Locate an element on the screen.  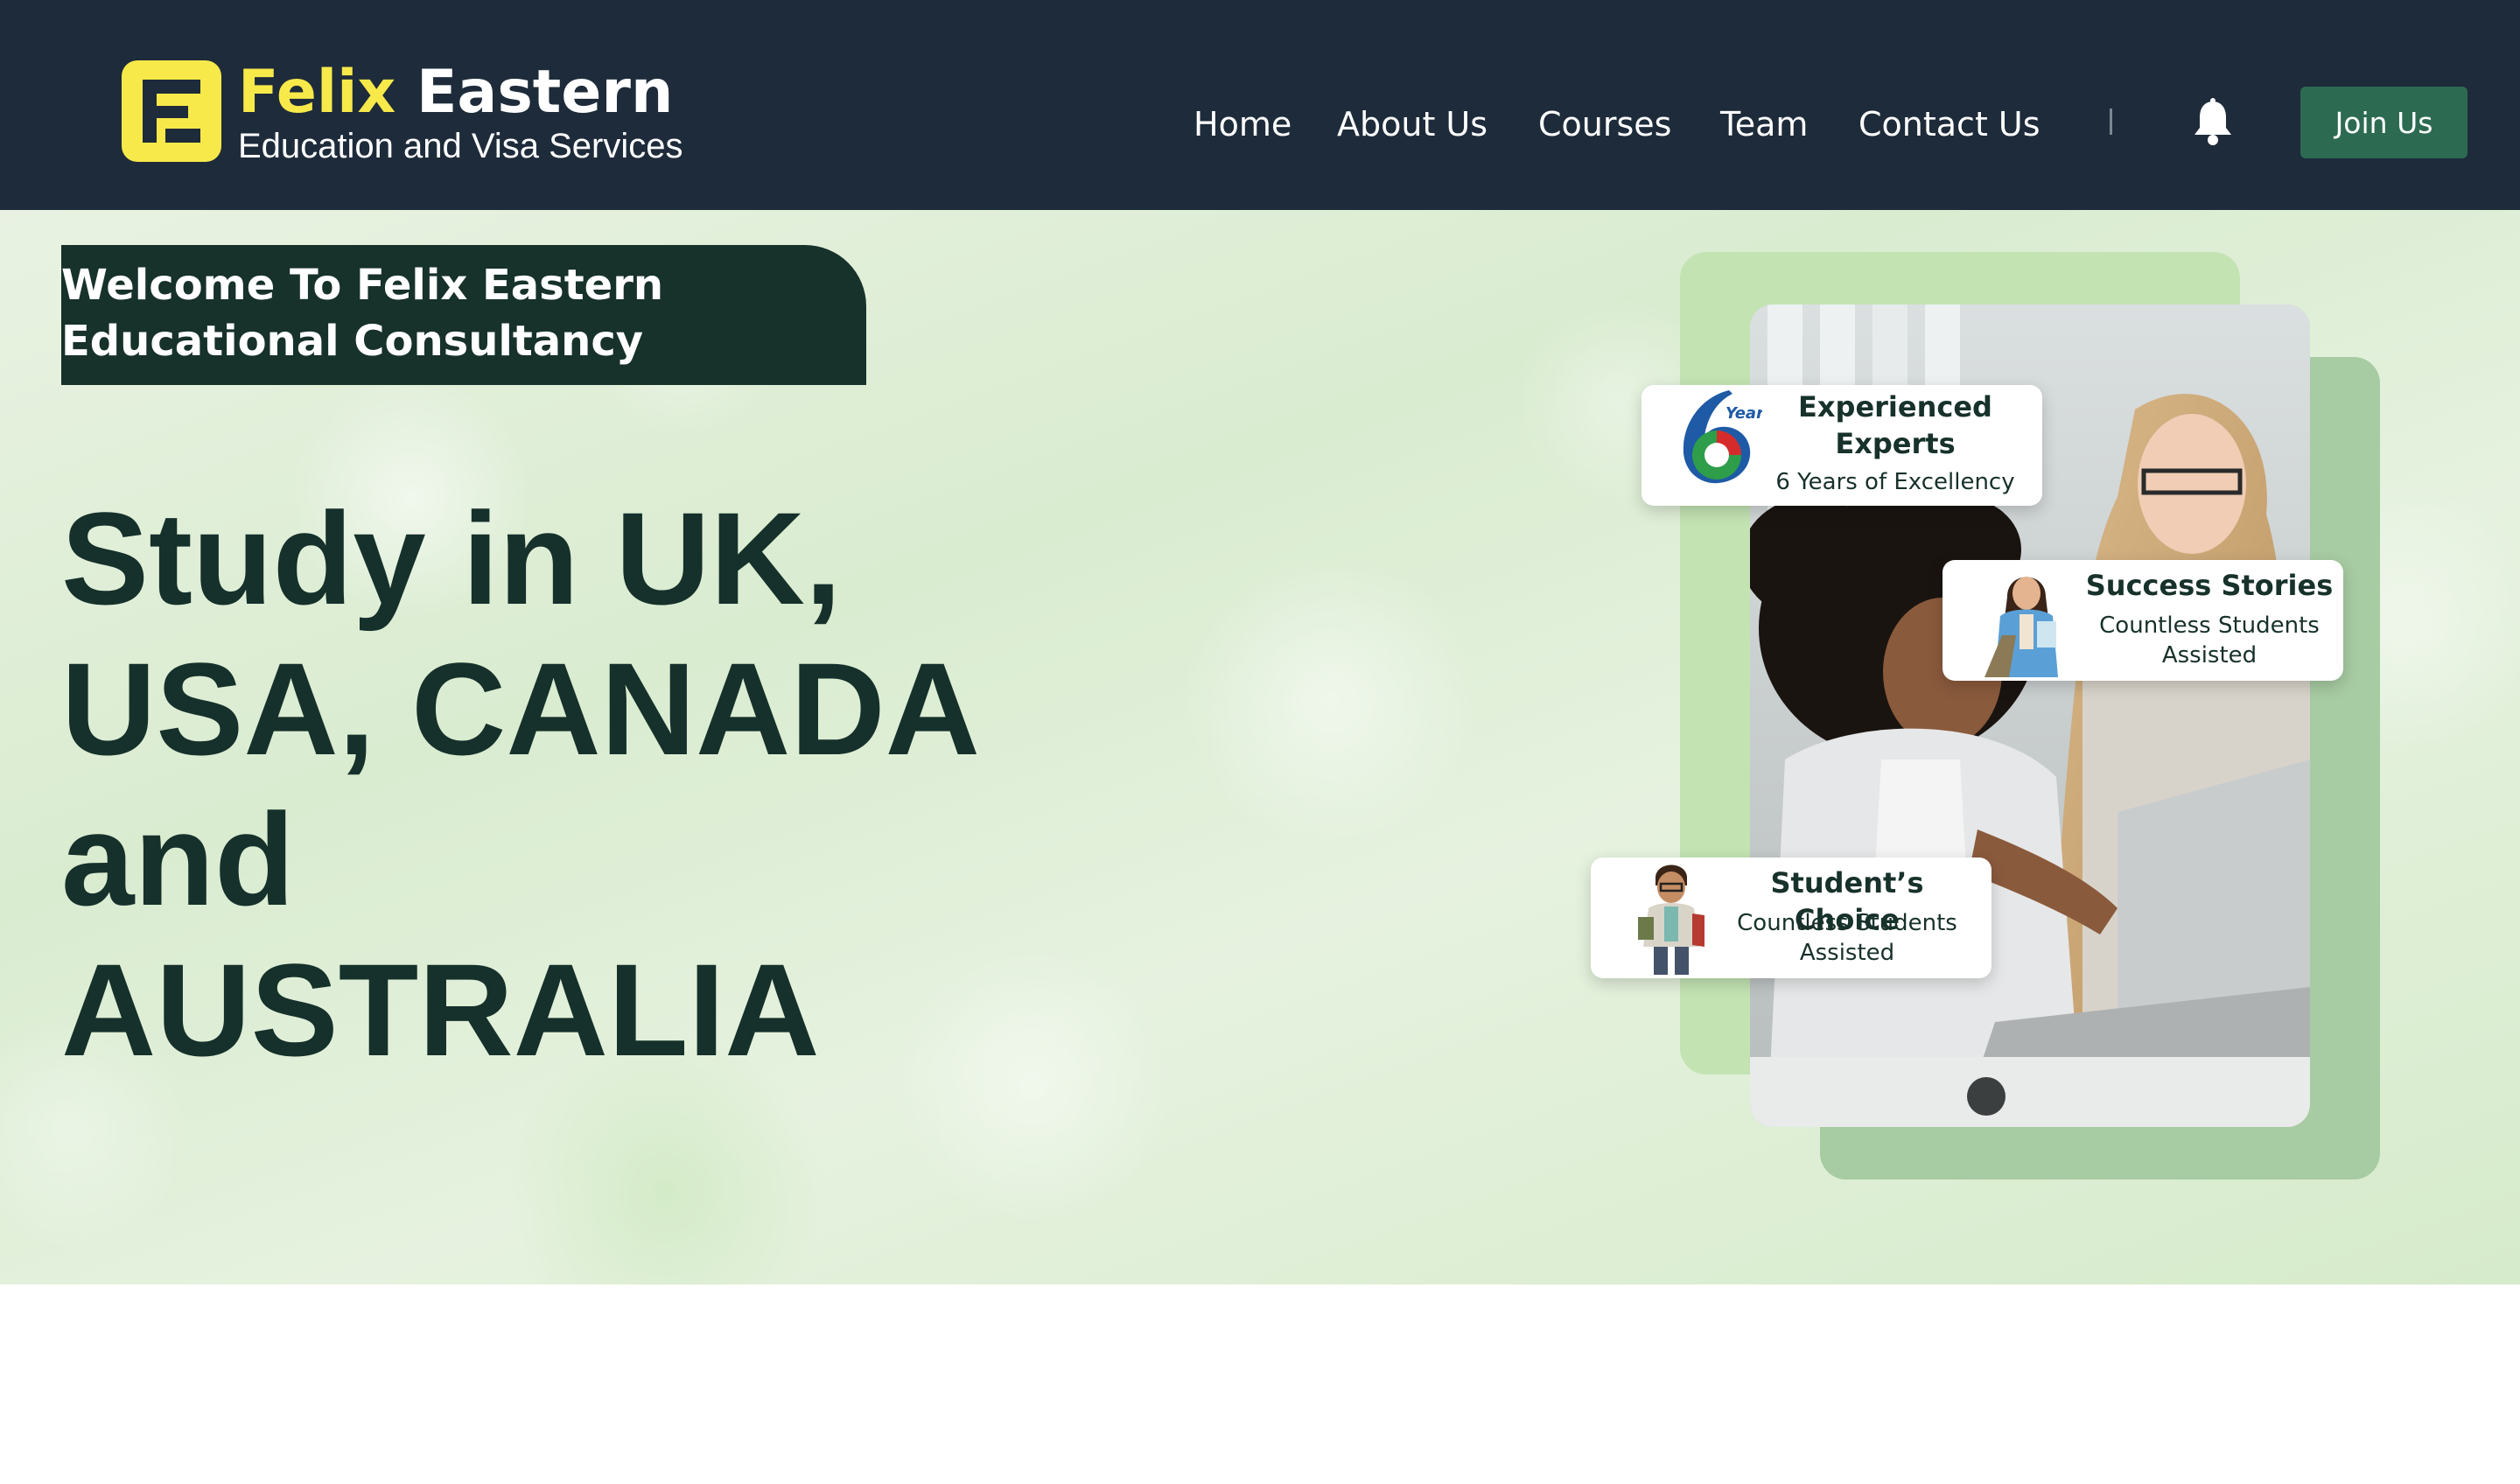
students-choice-subtitle: Countless Students Assisted is located at coordinates (1847, 938).